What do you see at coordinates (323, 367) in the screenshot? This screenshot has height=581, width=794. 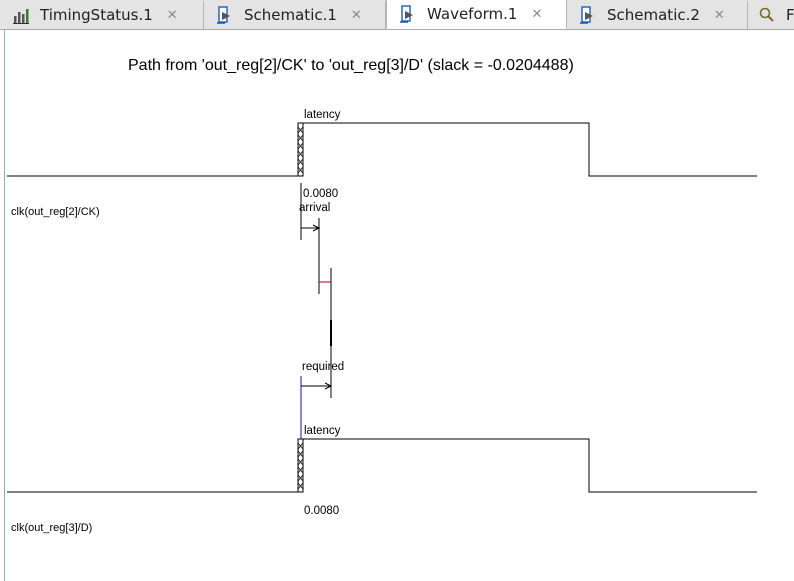 I see `required-label: required` at bounding box center [323, 367].